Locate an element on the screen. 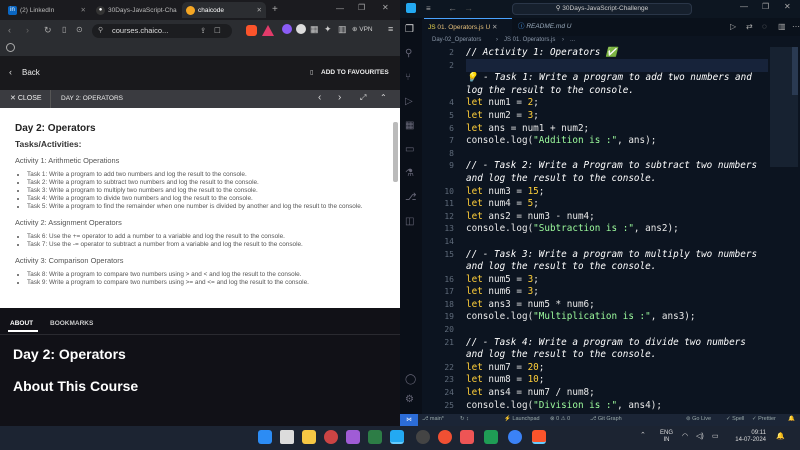  language-indicator: ENG IN is located at coordinates (666, 437).